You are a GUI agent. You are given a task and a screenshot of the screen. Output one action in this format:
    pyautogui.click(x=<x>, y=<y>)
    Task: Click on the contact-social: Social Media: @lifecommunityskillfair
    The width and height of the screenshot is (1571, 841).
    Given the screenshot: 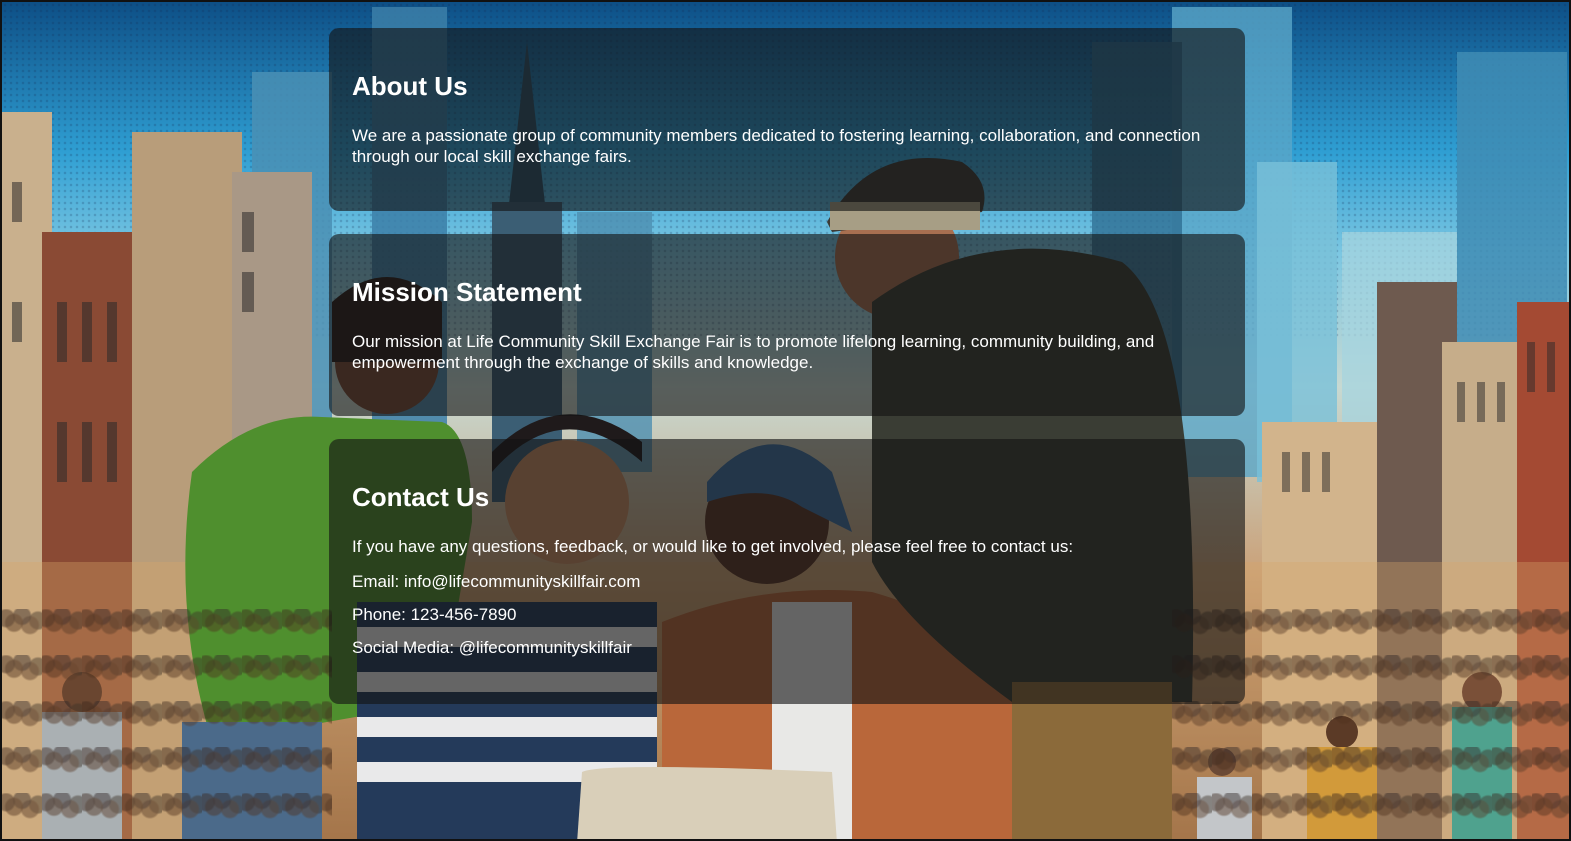 What is the action you would take?
    pyautogui.click(x=492, y=647)
    